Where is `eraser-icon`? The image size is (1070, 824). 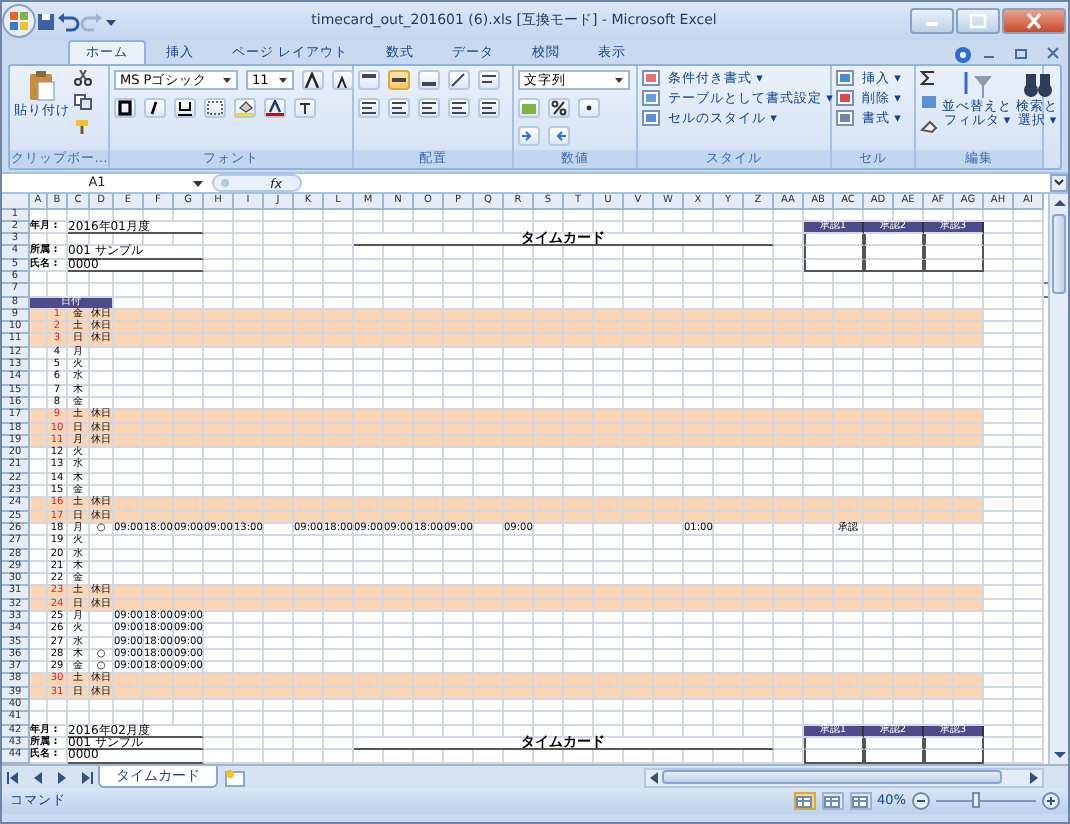 eraser-icon is located at coordinates (929, 126).